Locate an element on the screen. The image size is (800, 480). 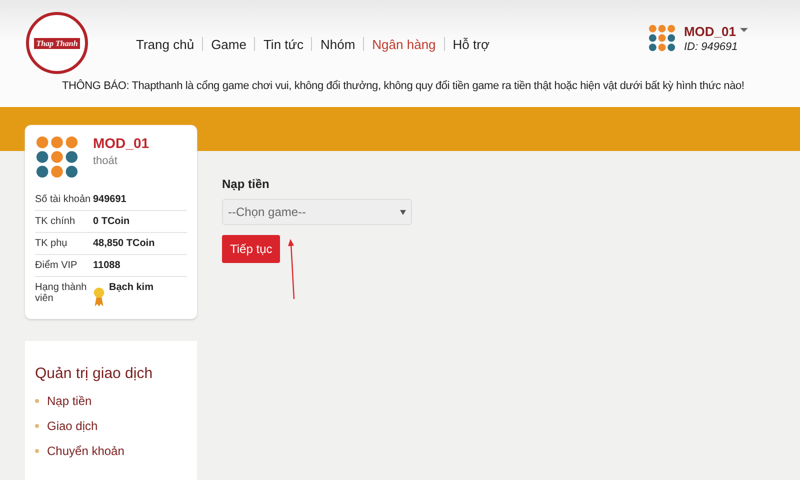
profile-name: MOD_01 is located at coordinates (121, 143).